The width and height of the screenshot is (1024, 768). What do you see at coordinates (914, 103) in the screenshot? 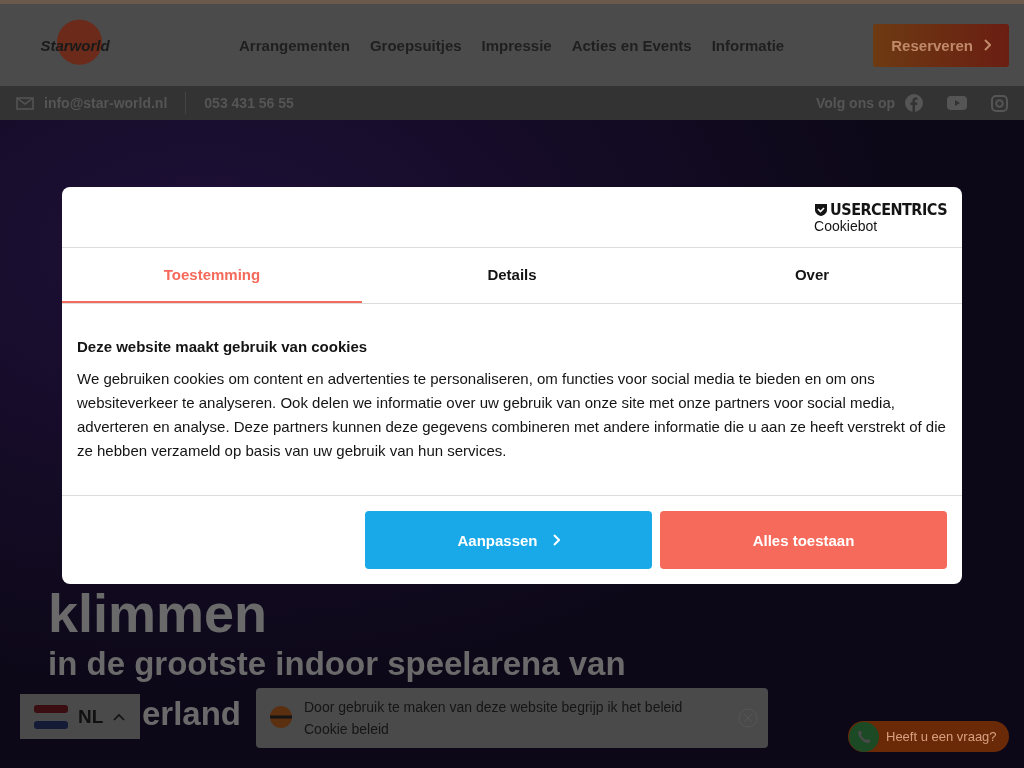
I see `facebook-icon` at bounding box center [914, 103].